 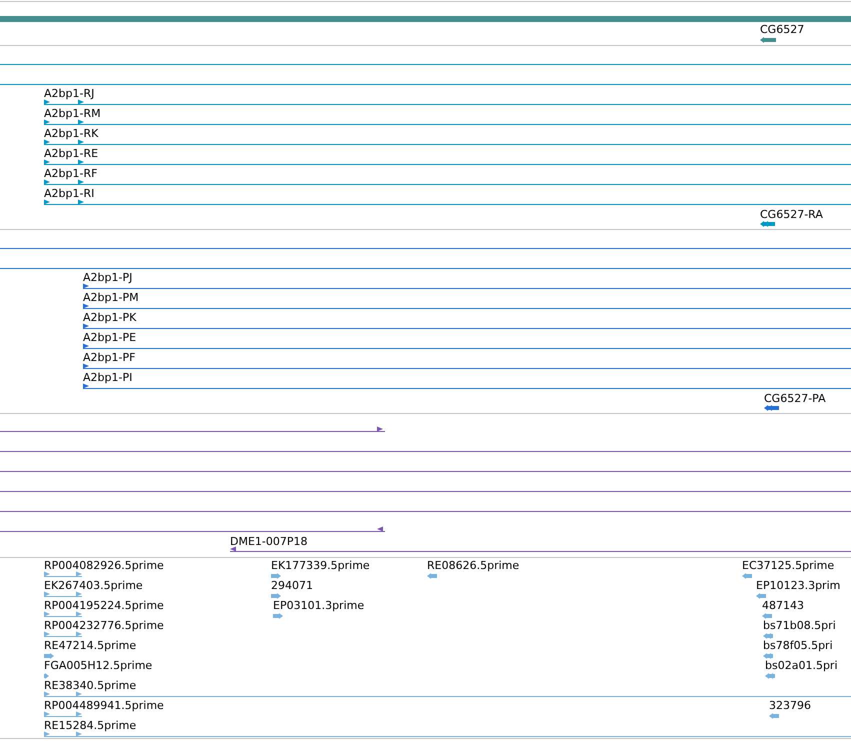 I want to click on feature-label: CG6527-PA, so click(x=795, y=398).